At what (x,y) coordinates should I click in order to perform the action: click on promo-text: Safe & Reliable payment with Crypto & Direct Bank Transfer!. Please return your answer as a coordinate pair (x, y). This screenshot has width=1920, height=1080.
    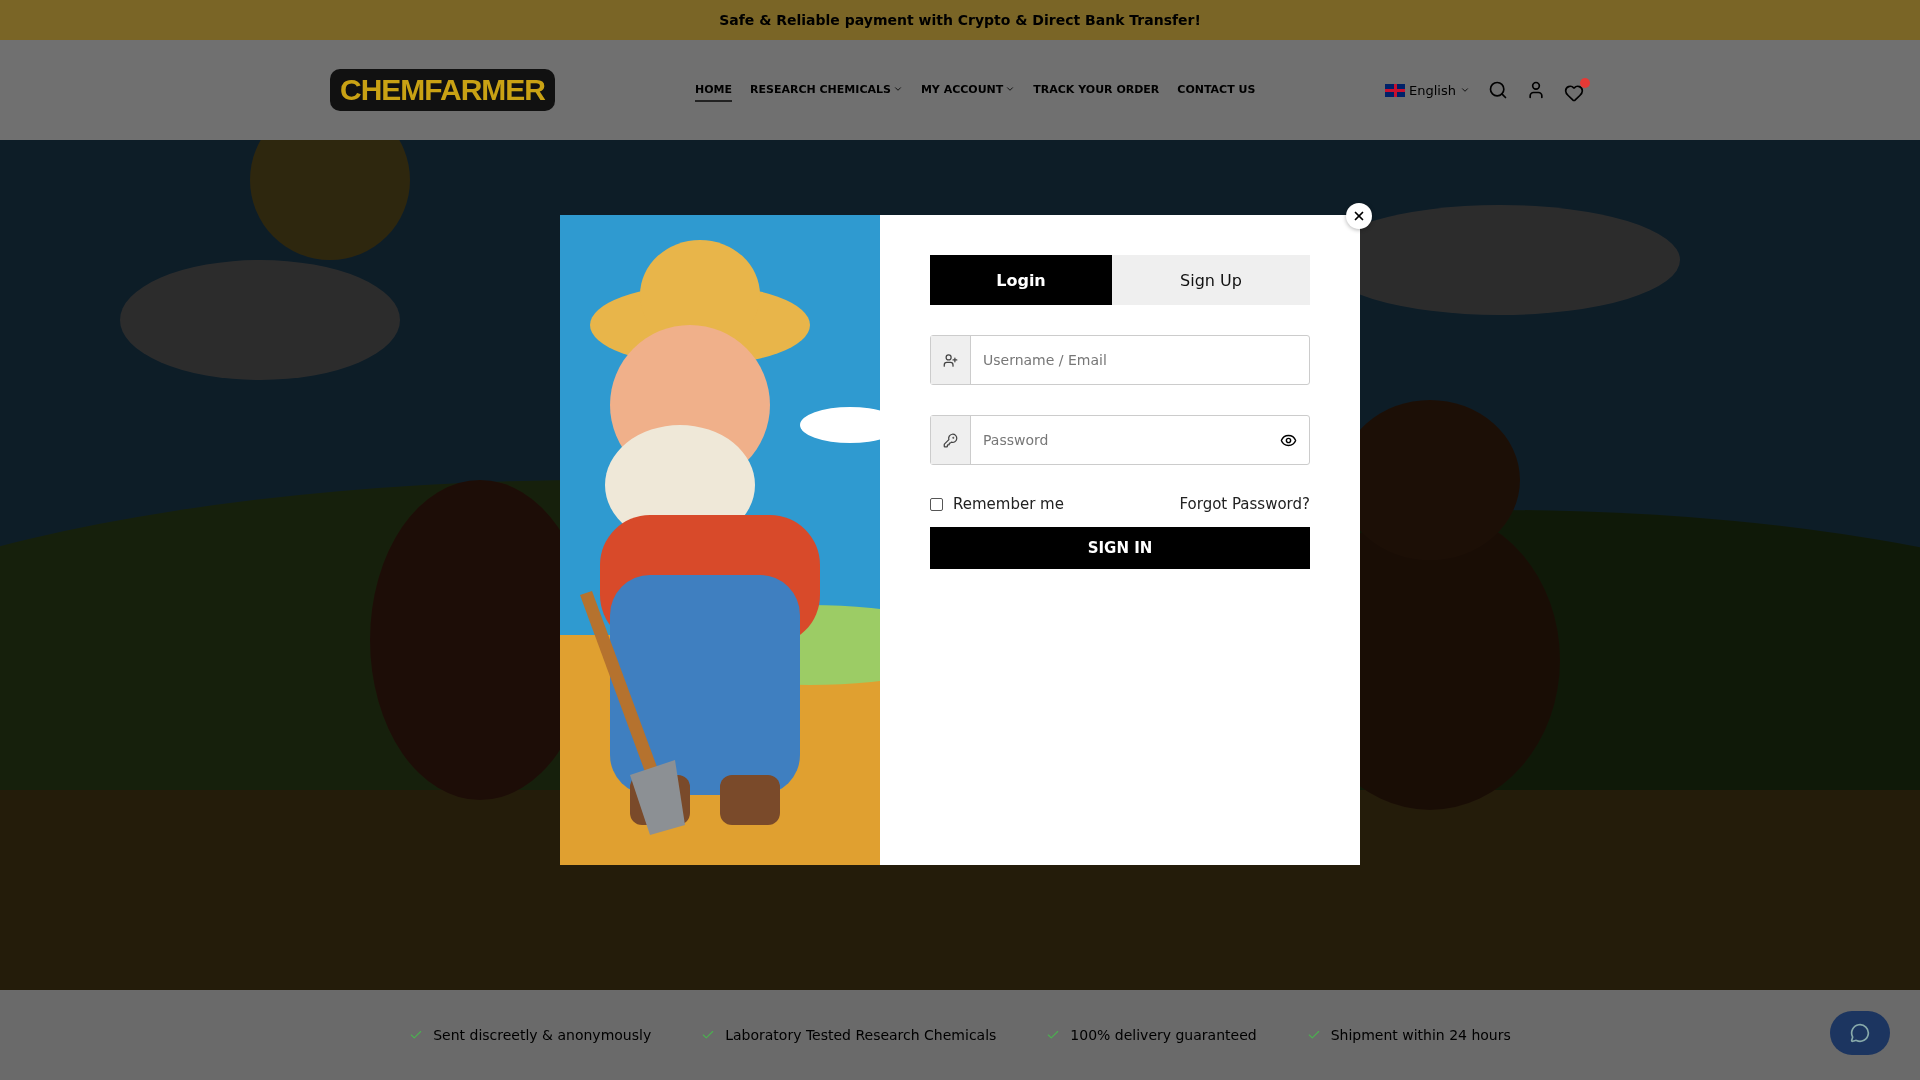
    Looking at the image, I should click on (960, 20).